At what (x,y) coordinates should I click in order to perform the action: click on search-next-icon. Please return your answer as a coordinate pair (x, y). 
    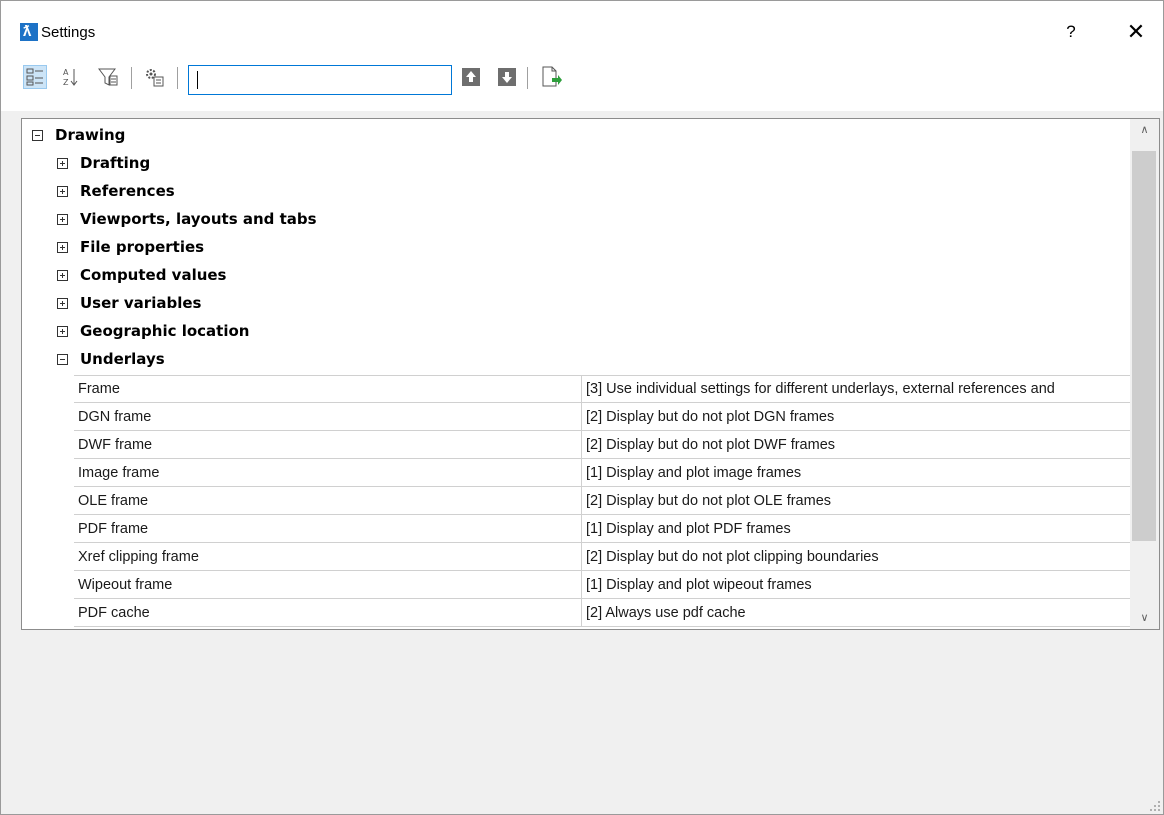
    Looking at the image, I should click on (507, 77).